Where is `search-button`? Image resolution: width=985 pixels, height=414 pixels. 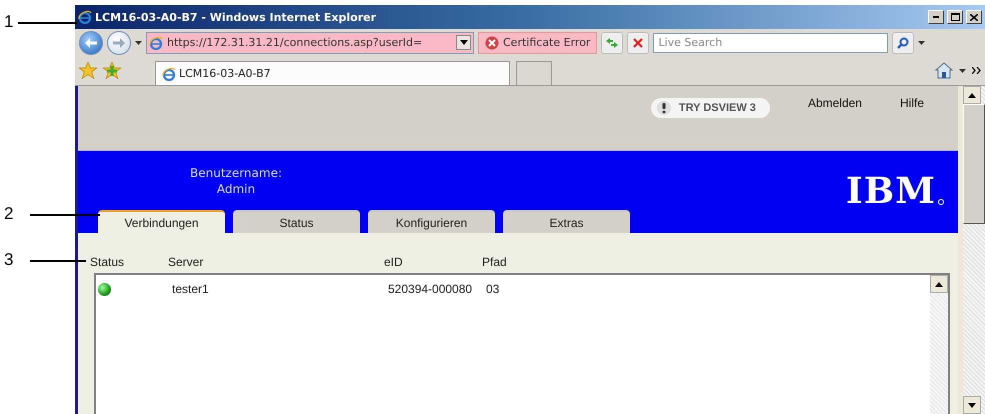 search-button is located at coordinates (903, 43).